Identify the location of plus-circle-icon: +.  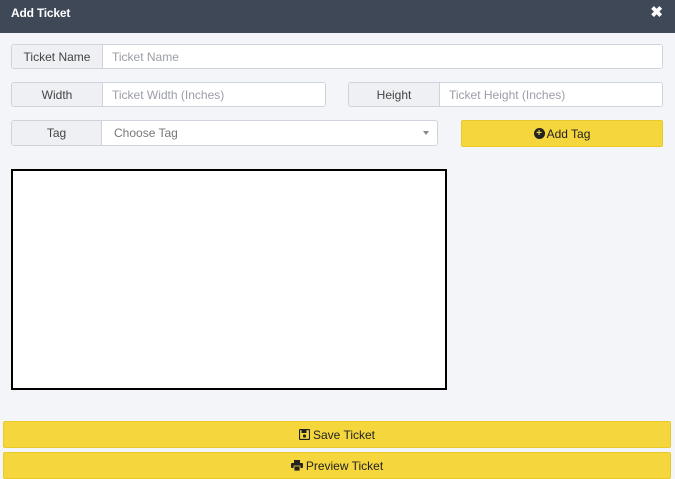
(539, 133).